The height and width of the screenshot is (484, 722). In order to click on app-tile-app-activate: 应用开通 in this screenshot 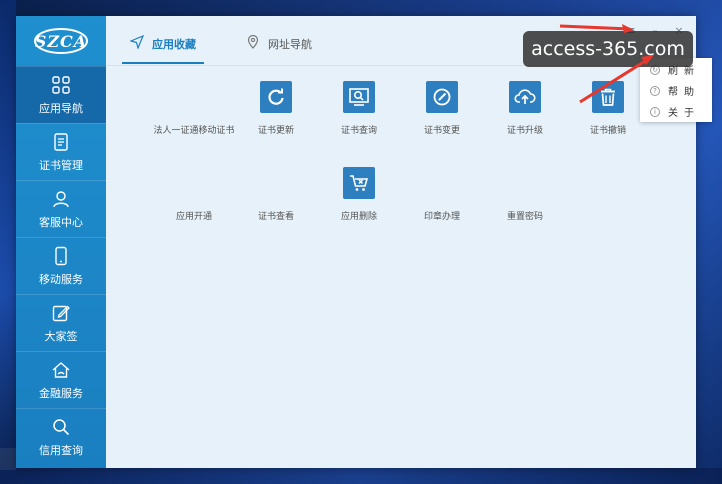, I will do `click(194, 195)`.